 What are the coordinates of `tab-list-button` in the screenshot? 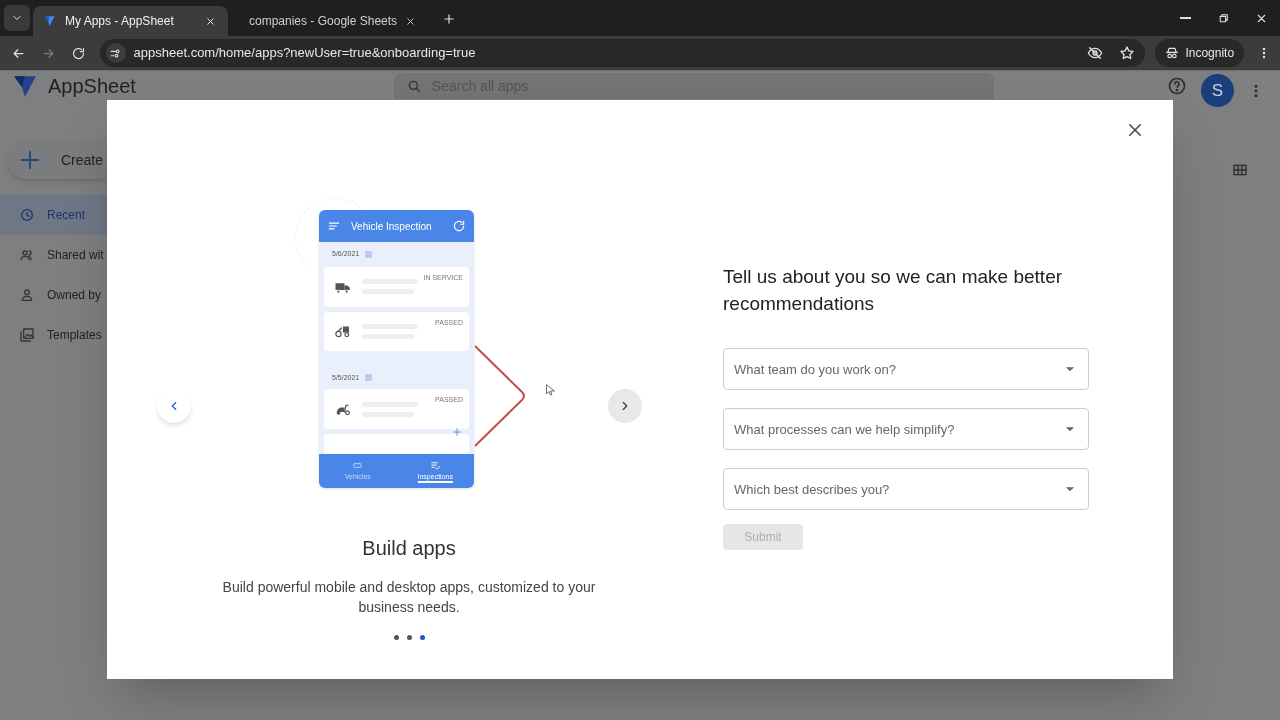 It's located at (17, 18).